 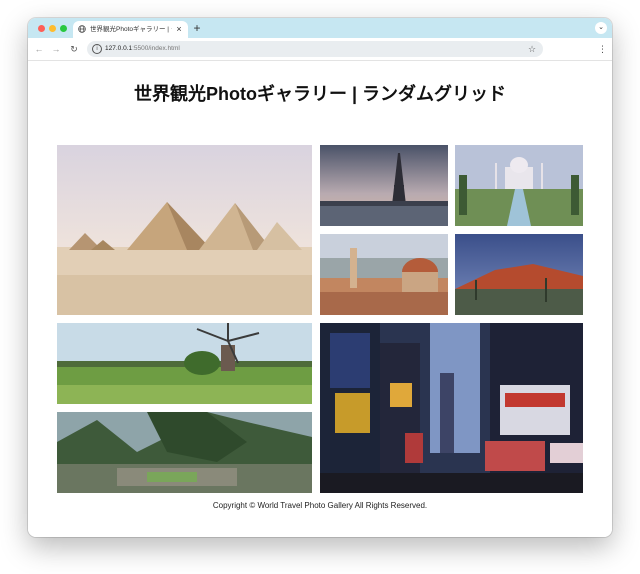 What do you see at coordinates (384, 185) in the screenshot?
I see `photo-eiffel-tower` at bounding box center [384, 185].